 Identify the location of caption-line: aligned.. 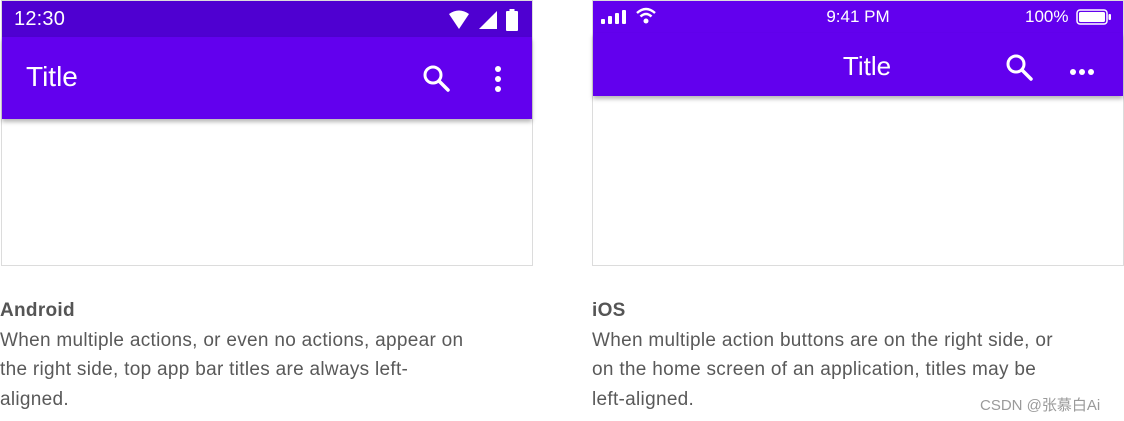
(34, 399).